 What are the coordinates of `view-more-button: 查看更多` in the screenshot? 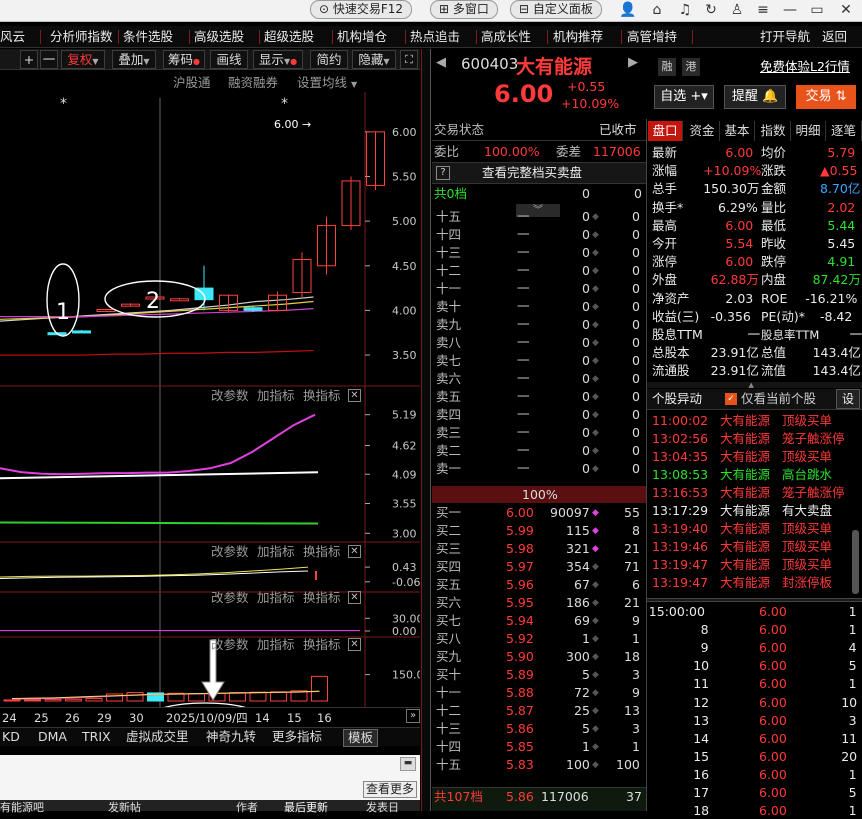 It's located at (390, 789).